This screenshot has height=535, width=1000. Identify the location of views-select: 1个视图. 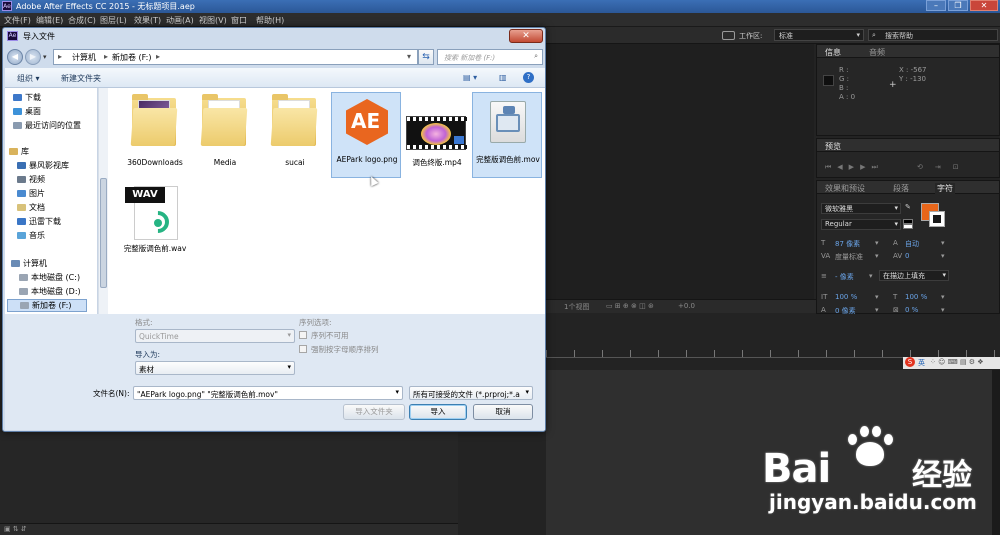
(576, 307).